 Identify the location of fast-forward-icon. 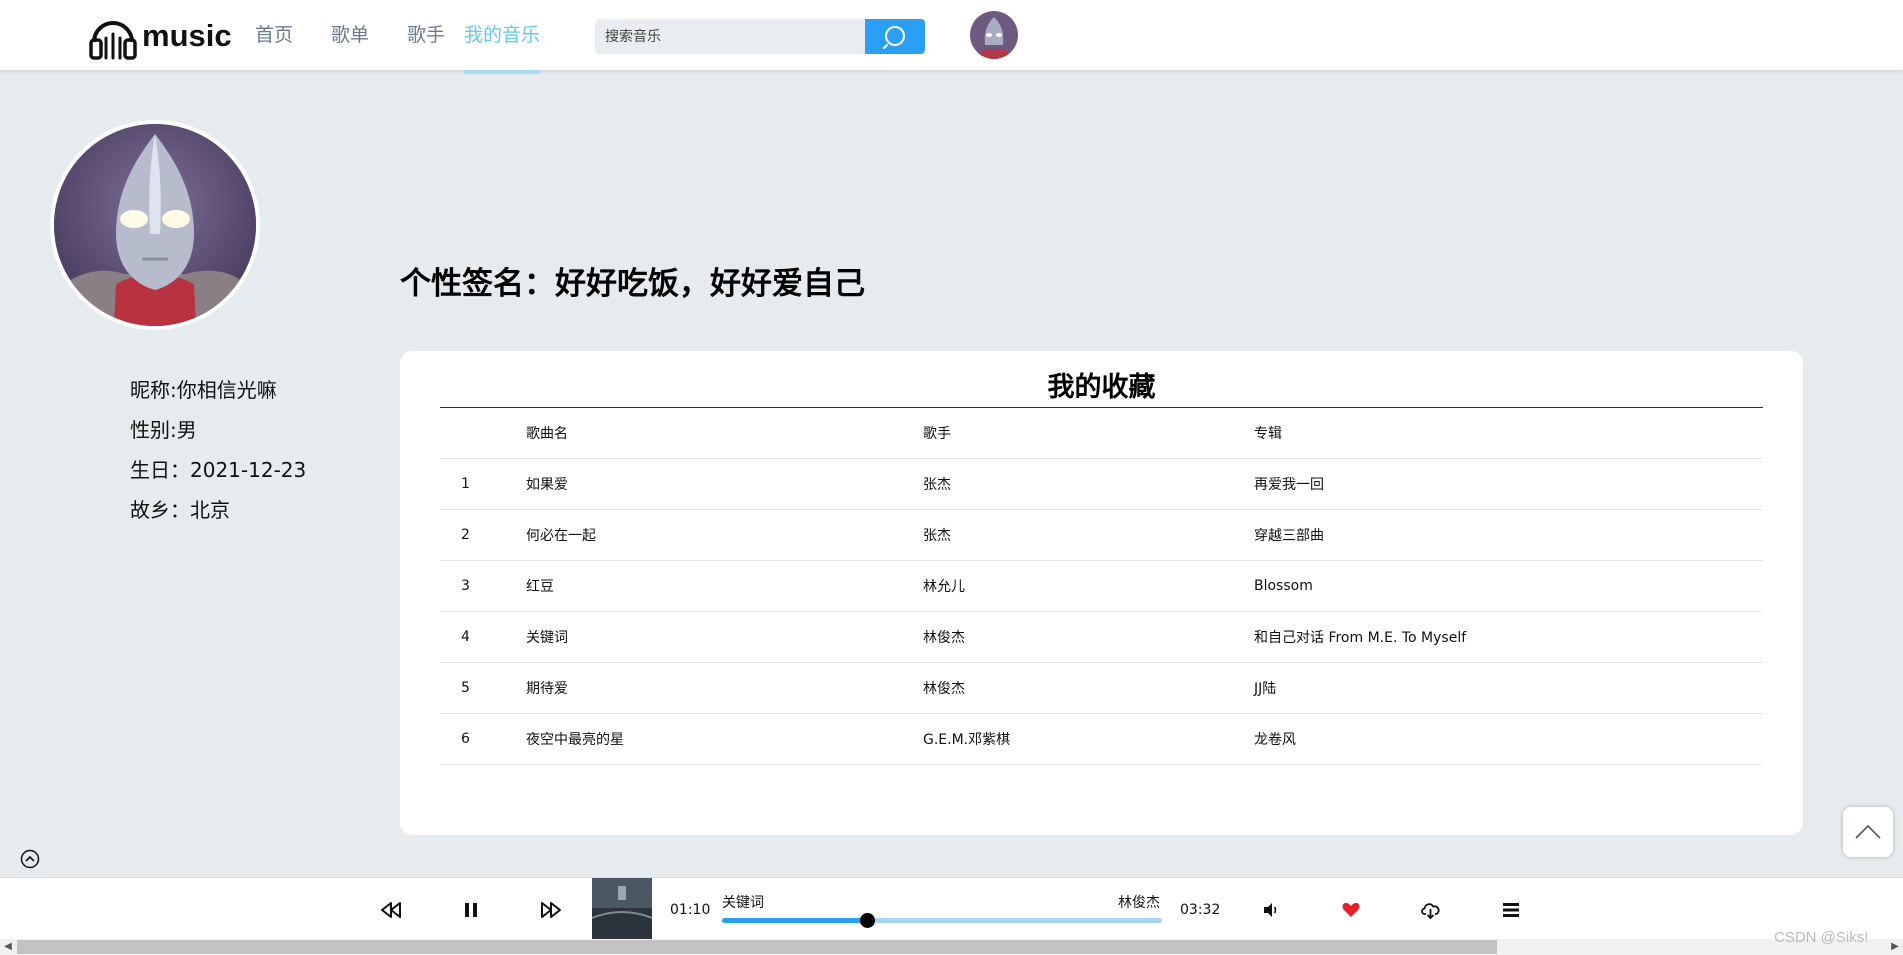
(551, 910).